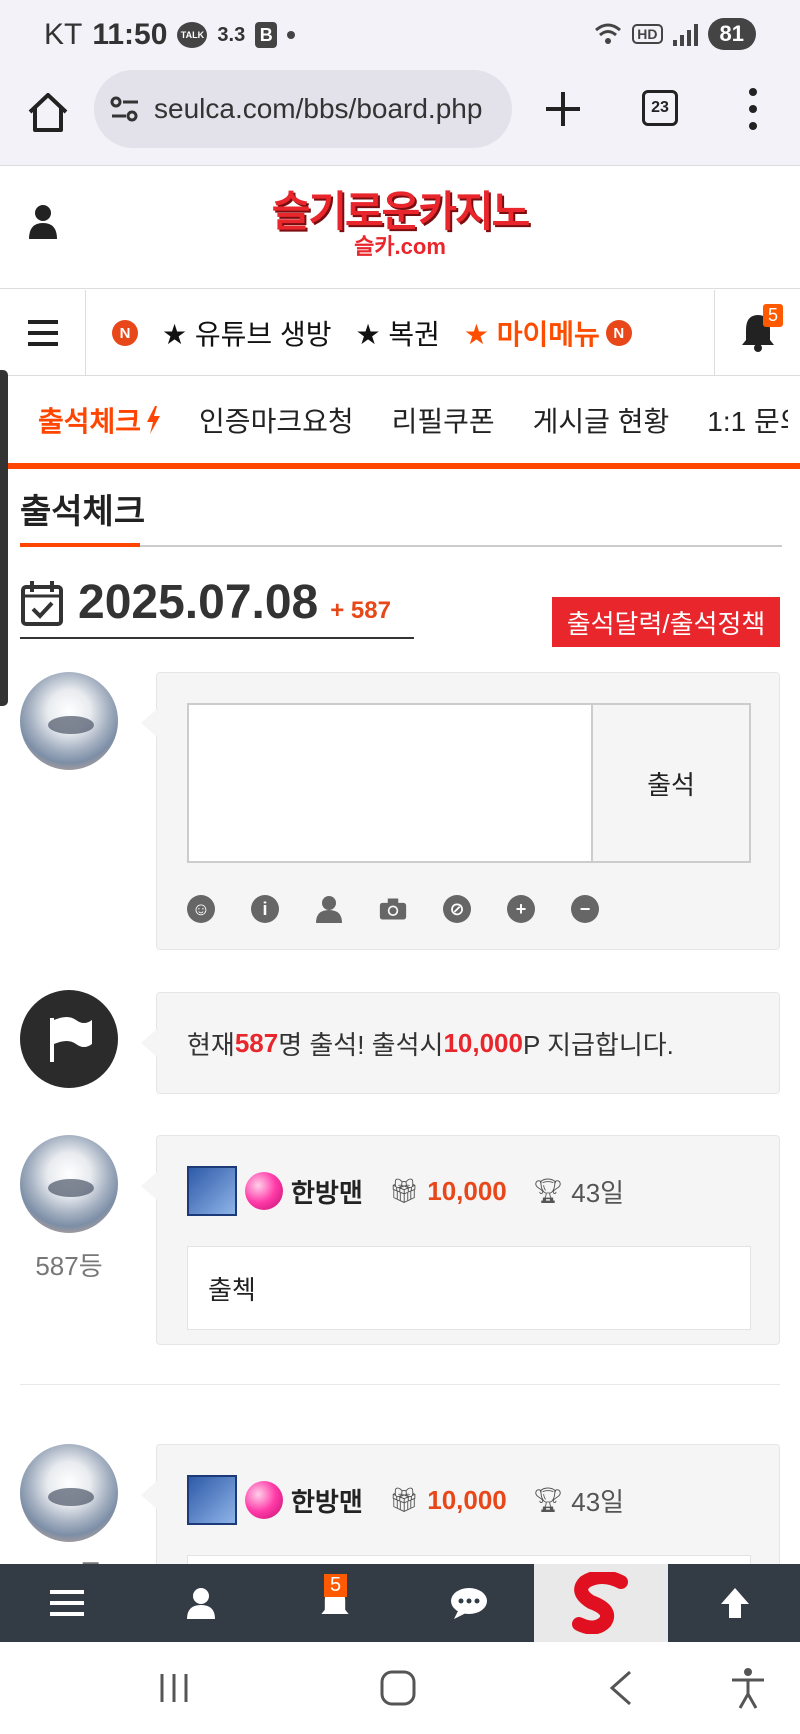 The image size is (800, 1734). What do you see at coordinates (757, 333) in the screenshot?
I see `notifications-button: 5` at bounding box center [757, 333].